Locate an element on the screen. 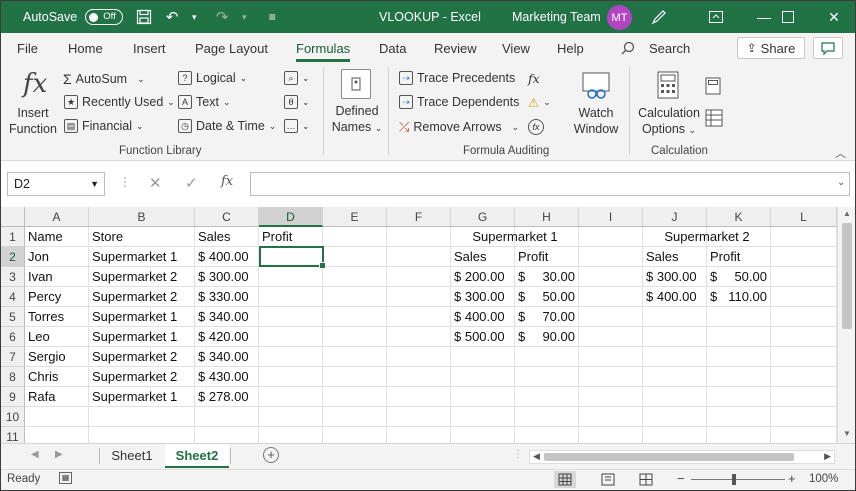 This screenshot has width=856, height=491. undo-icon: ↶ is located at coordinates (172, 17).